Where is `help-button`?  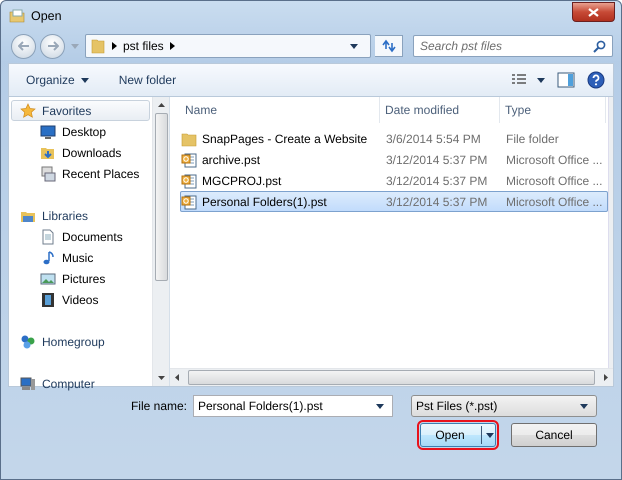
help-button is located at coordinates (596, 80).